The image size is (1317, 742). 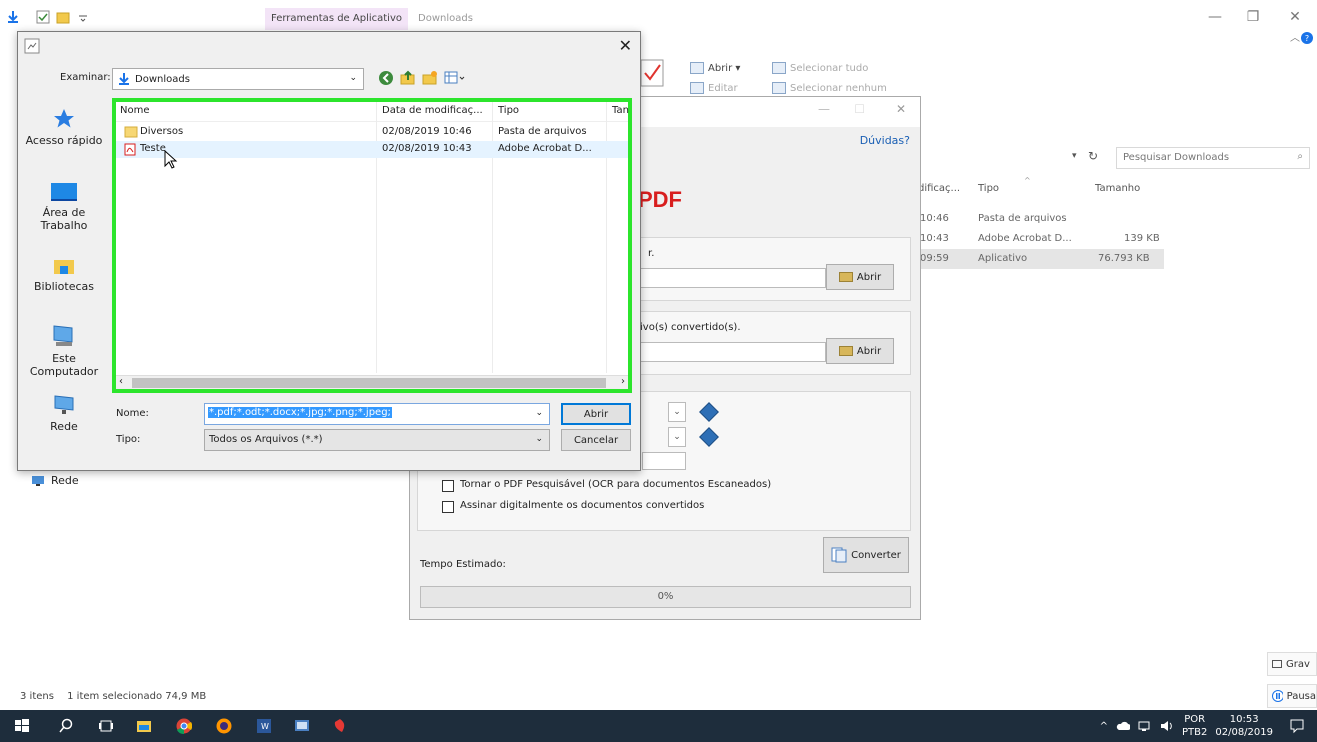 I want to click on format-info-icon, so click(x=709, y=412).